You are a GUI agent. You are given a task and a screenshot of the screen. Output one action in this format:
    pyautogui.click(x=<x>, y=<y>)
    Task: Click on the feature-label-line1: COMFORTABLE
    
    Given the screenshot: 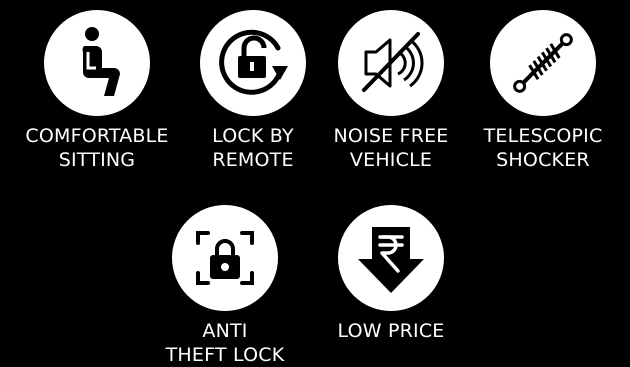 What is the action you would take?
    pyautogui.click(x=97, y=136)
    